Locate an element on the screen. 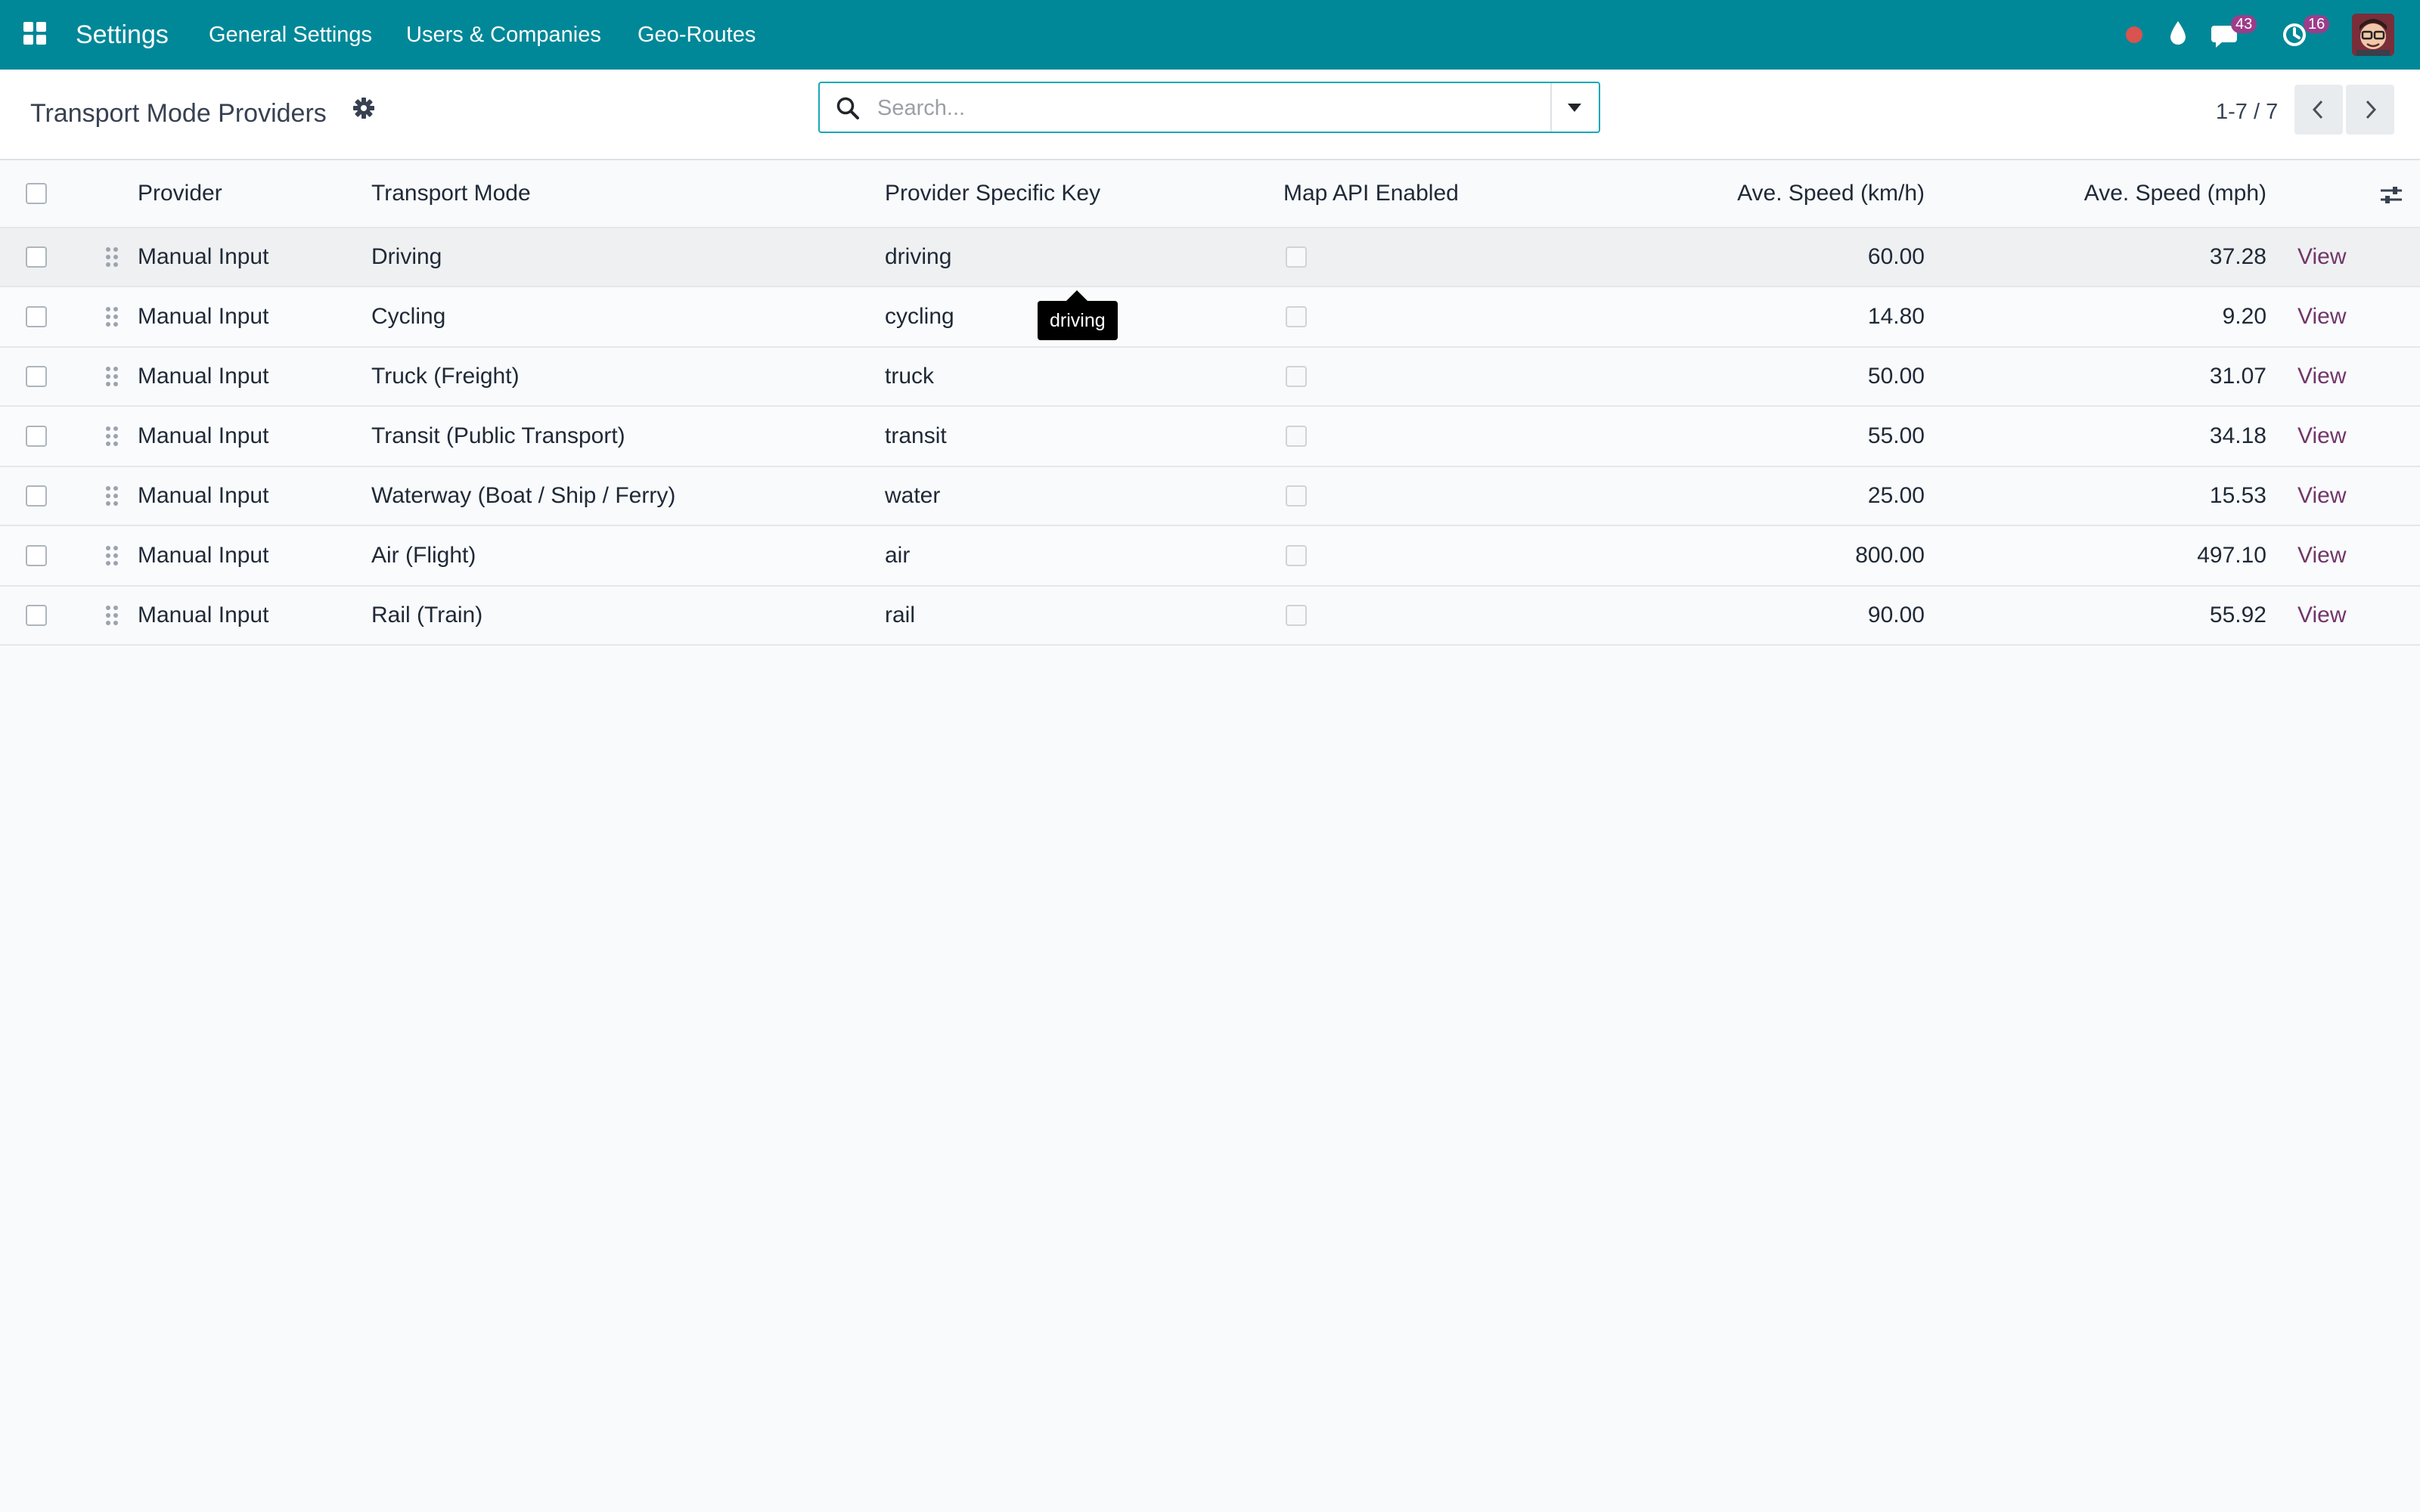 This screenshot has width=2420, height=1512. pager-value: 1-7 / 7 is located at coordinates (2247, 112).